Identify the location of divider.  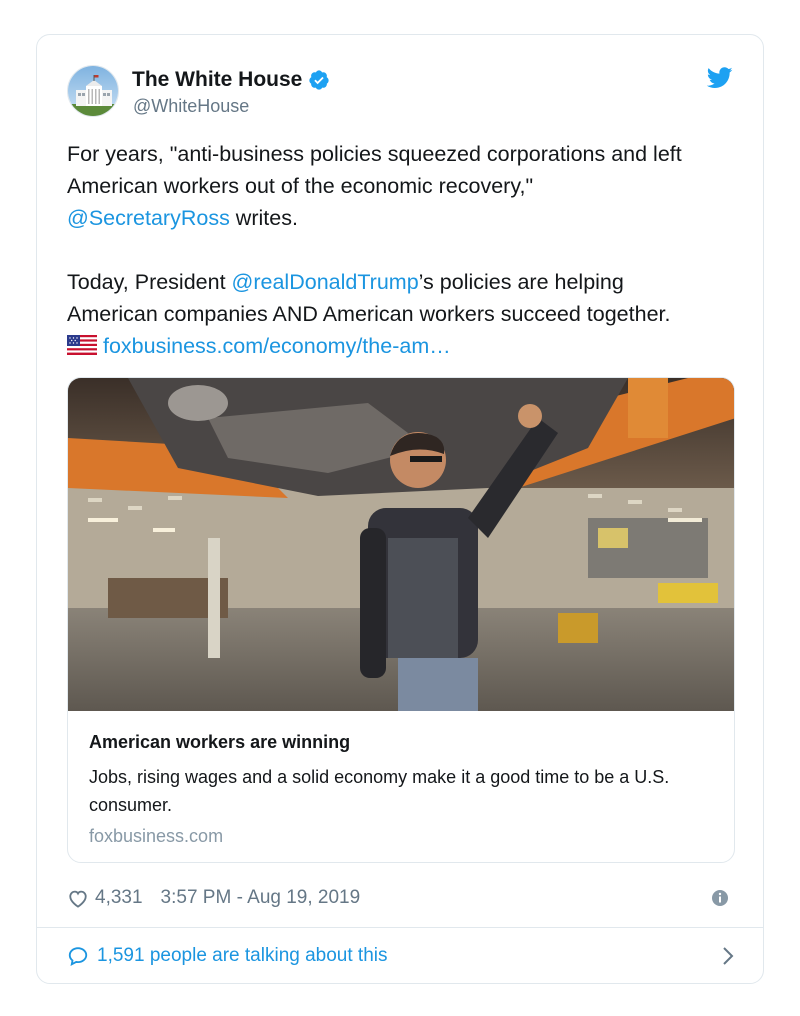
(400, 927).